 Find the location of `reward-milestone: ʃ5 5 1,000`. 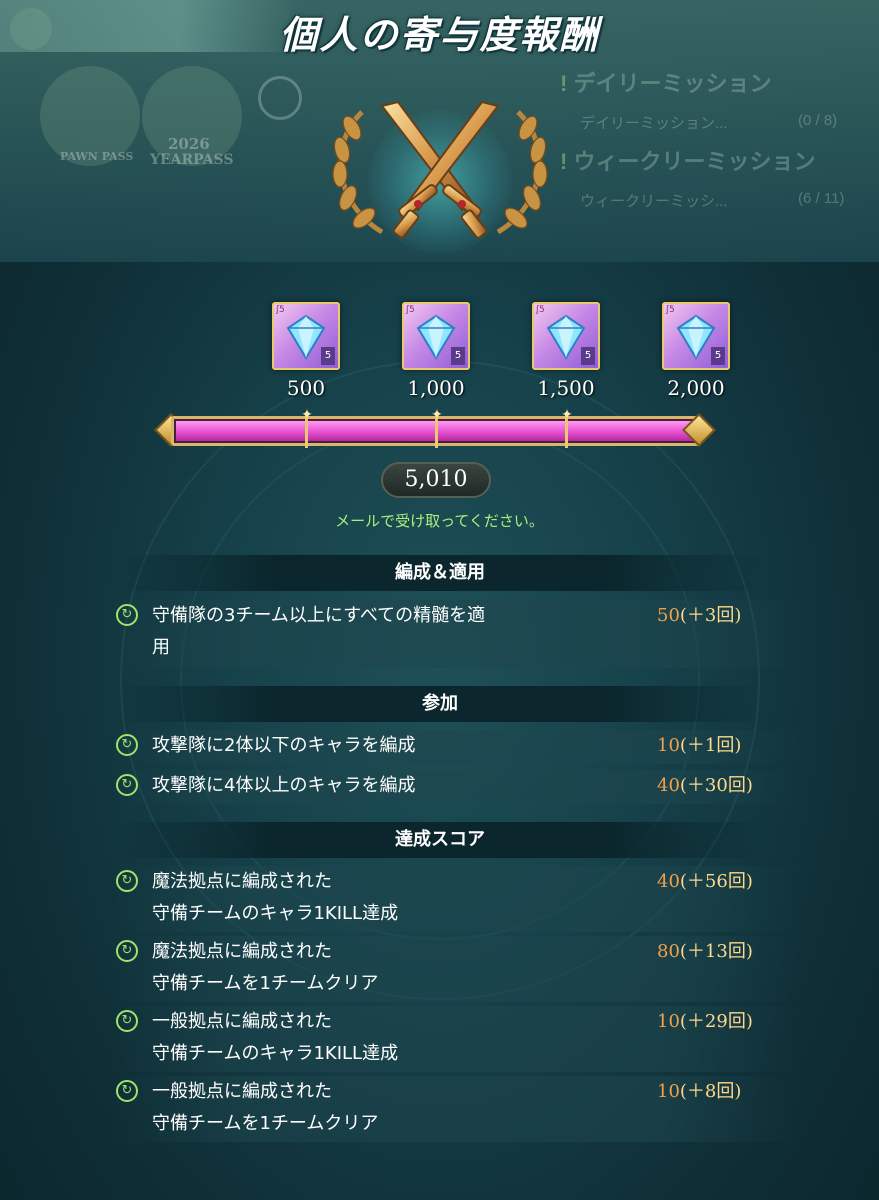

reward-milestone: ʃ5 5 1,000 is located at coordinates (436, 351).